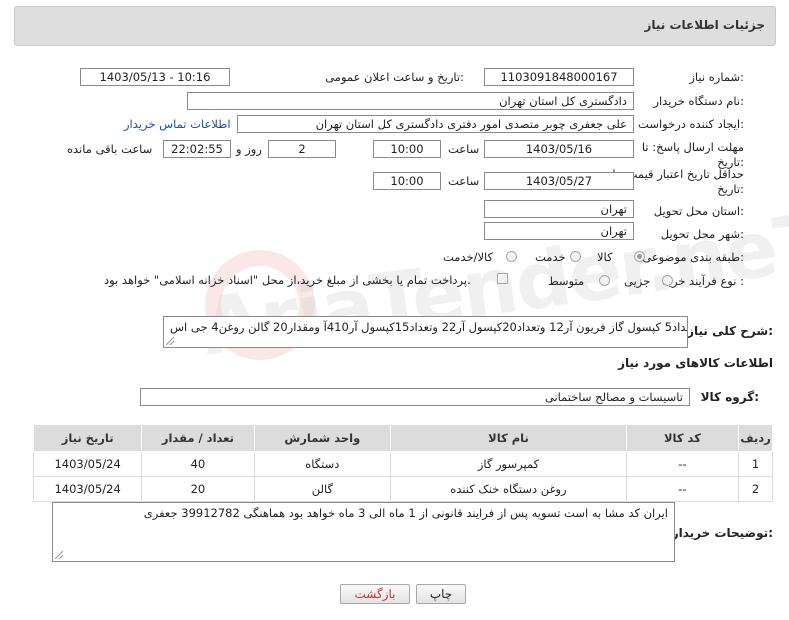  I want to click on buyer-notes-label: توضیحات خریدار:, so click(722, 533).